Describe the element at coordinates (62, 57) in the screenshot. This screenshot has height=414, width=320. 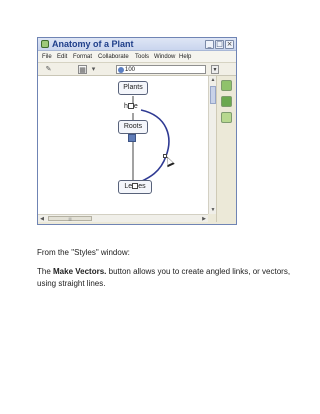
I see `menu-edit: Edit` at that location.